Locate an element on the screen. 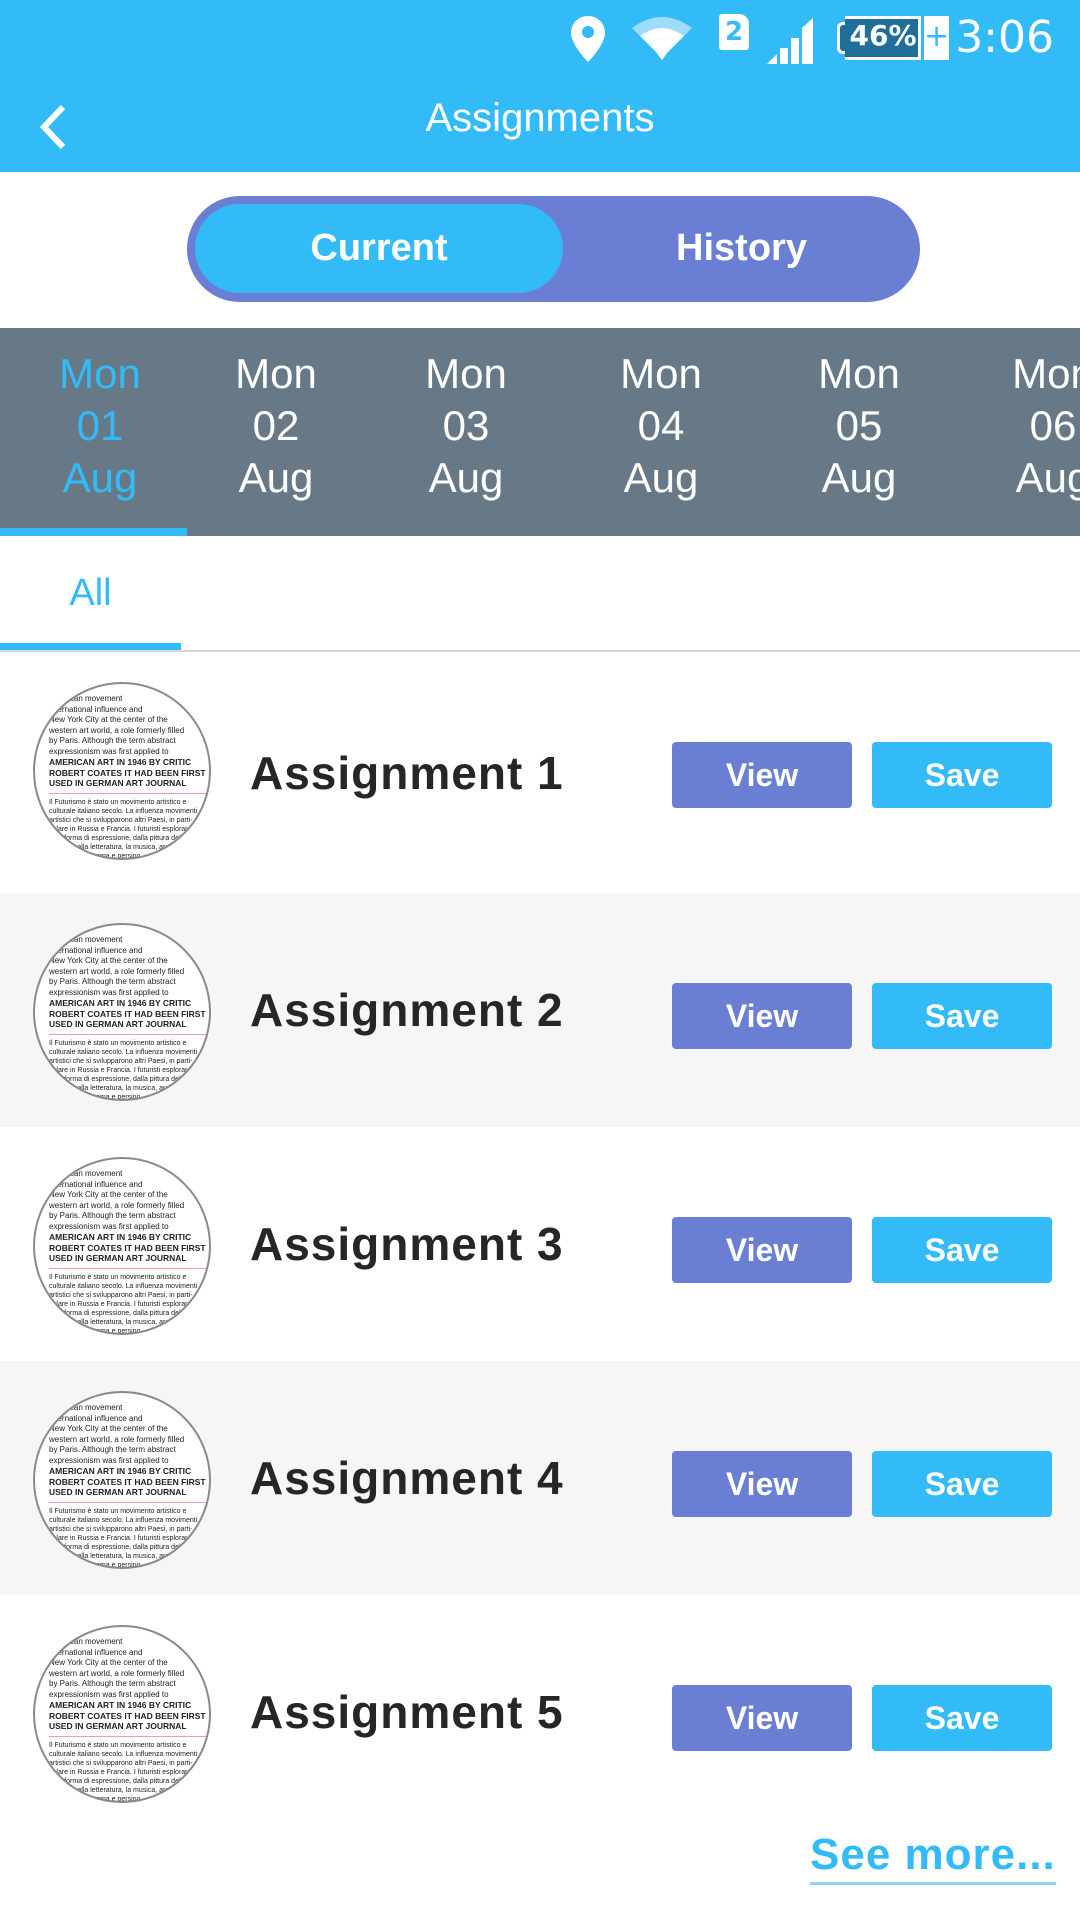  tab-history: History is located at coordinates (741, 248).